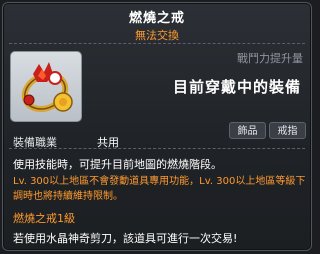 The width and height of the screenshot is (320, 254). What do you see at coordinates (44, 218) in the screenshot?
I see `item-level: 燃燒之戒1級` at bounding box center [44, 218].